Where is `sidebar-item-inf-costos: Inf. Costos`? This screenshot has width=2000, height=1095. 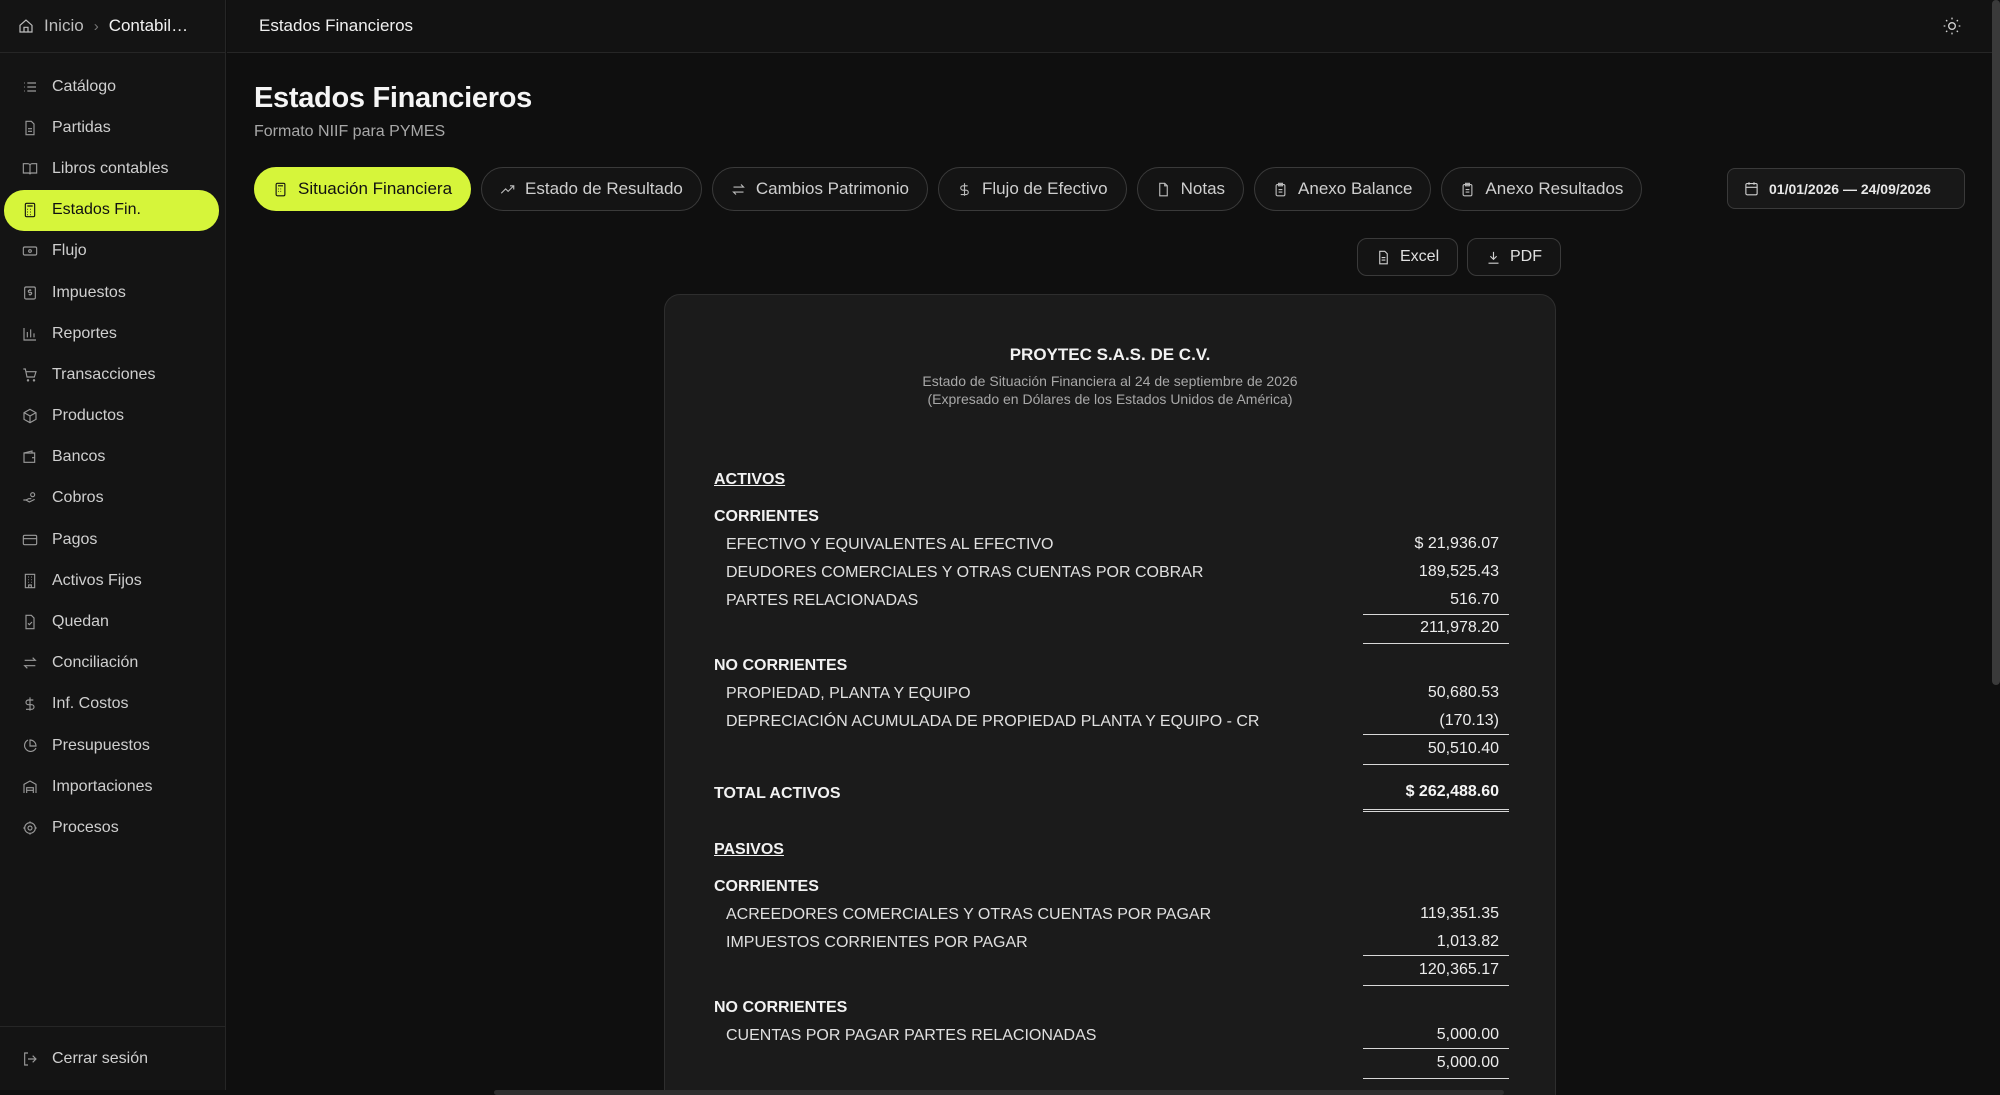
sidebar-item-inf-costos: Inf. Costos is located at coordinates (111, 704).